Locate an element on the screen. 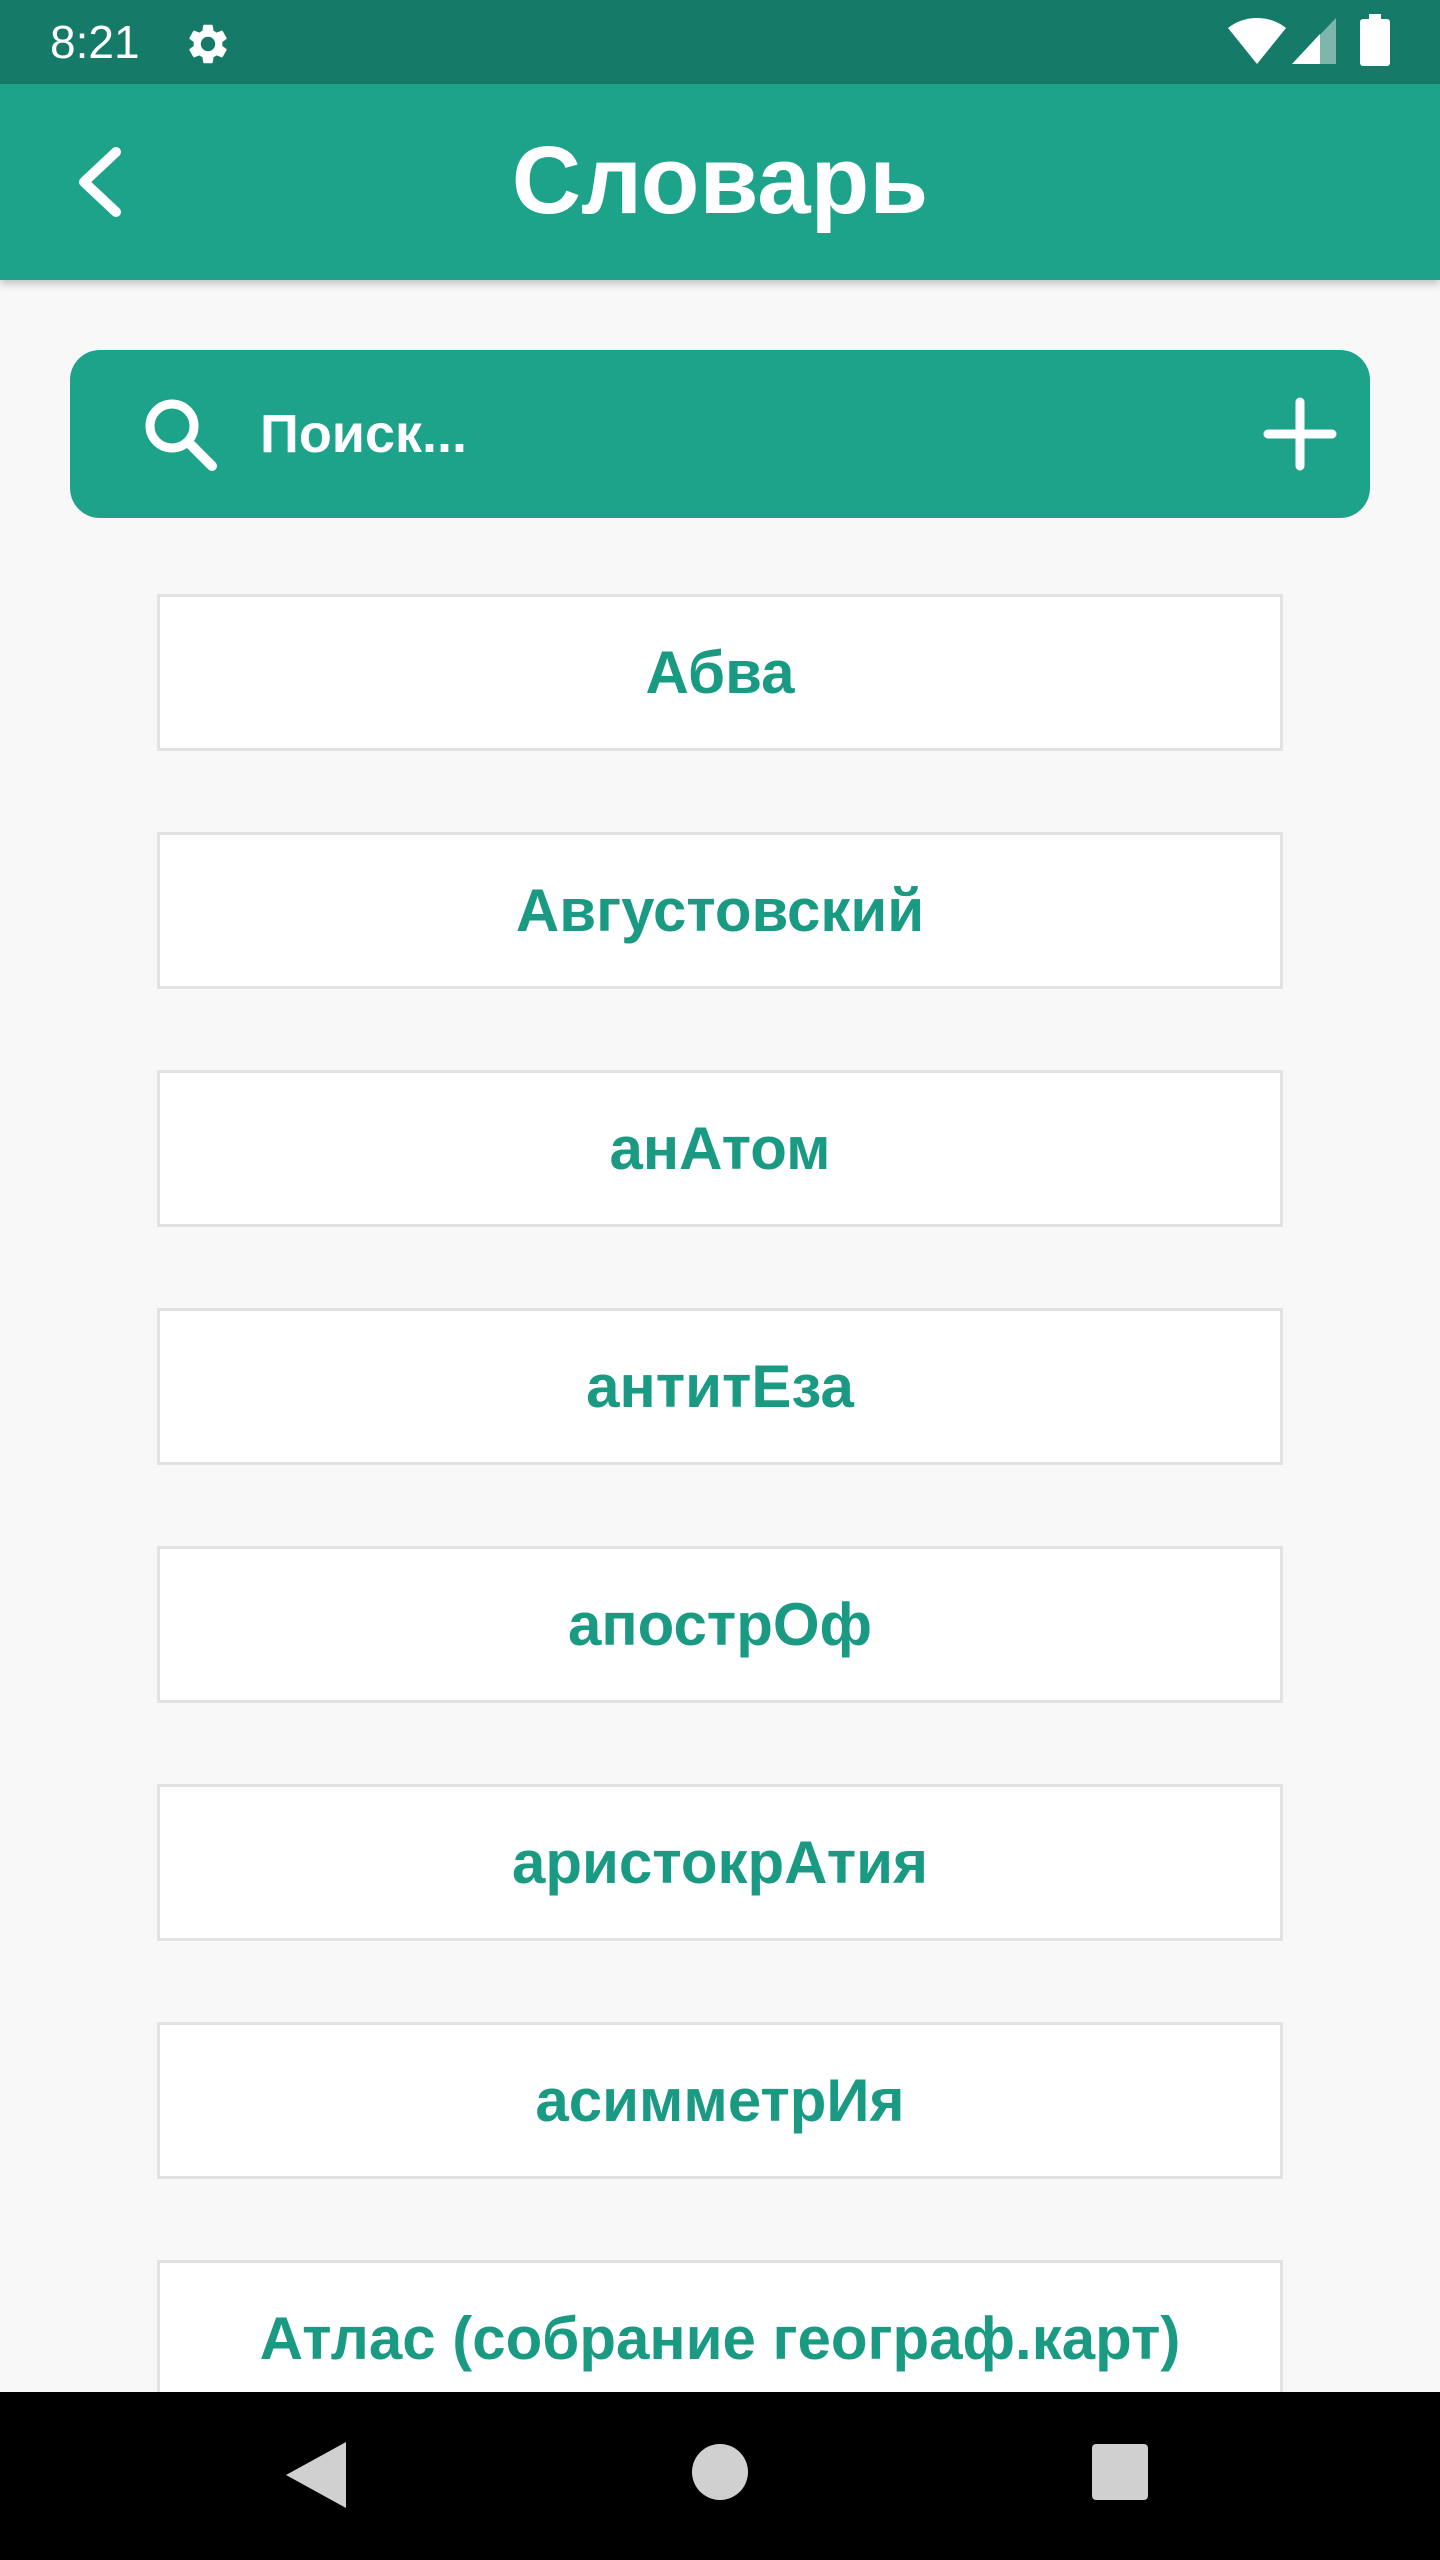  page-title: Словарь is located at coordinates (720, 180).